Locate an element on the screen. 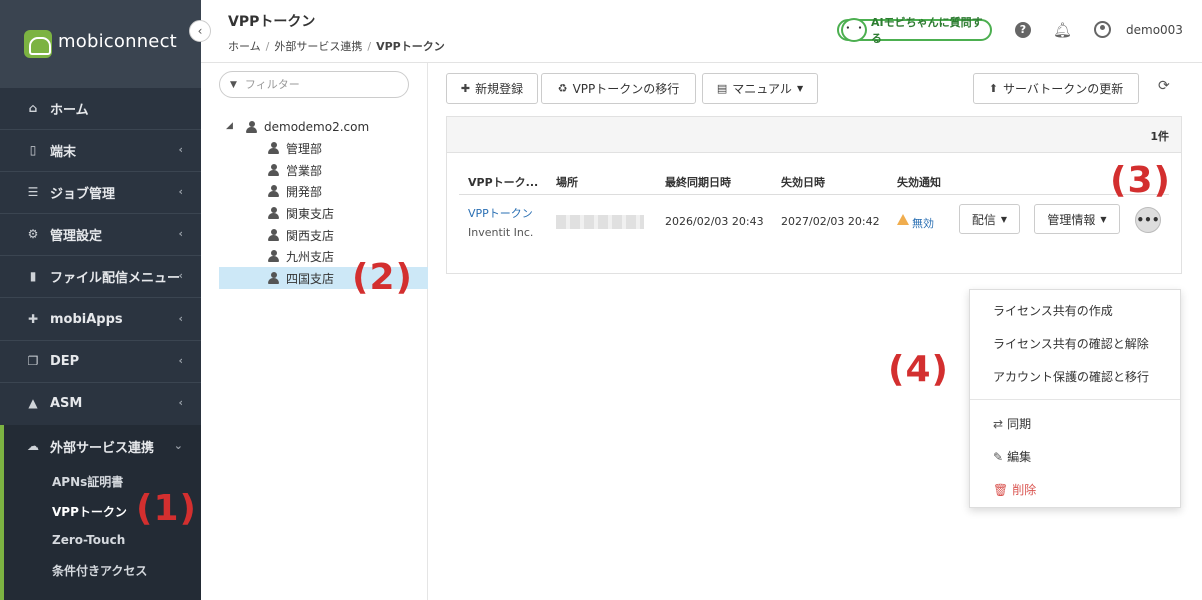 This screenshot has width=1202, height=600. filter-icon: ▼ is located at coordinates (233, 84).